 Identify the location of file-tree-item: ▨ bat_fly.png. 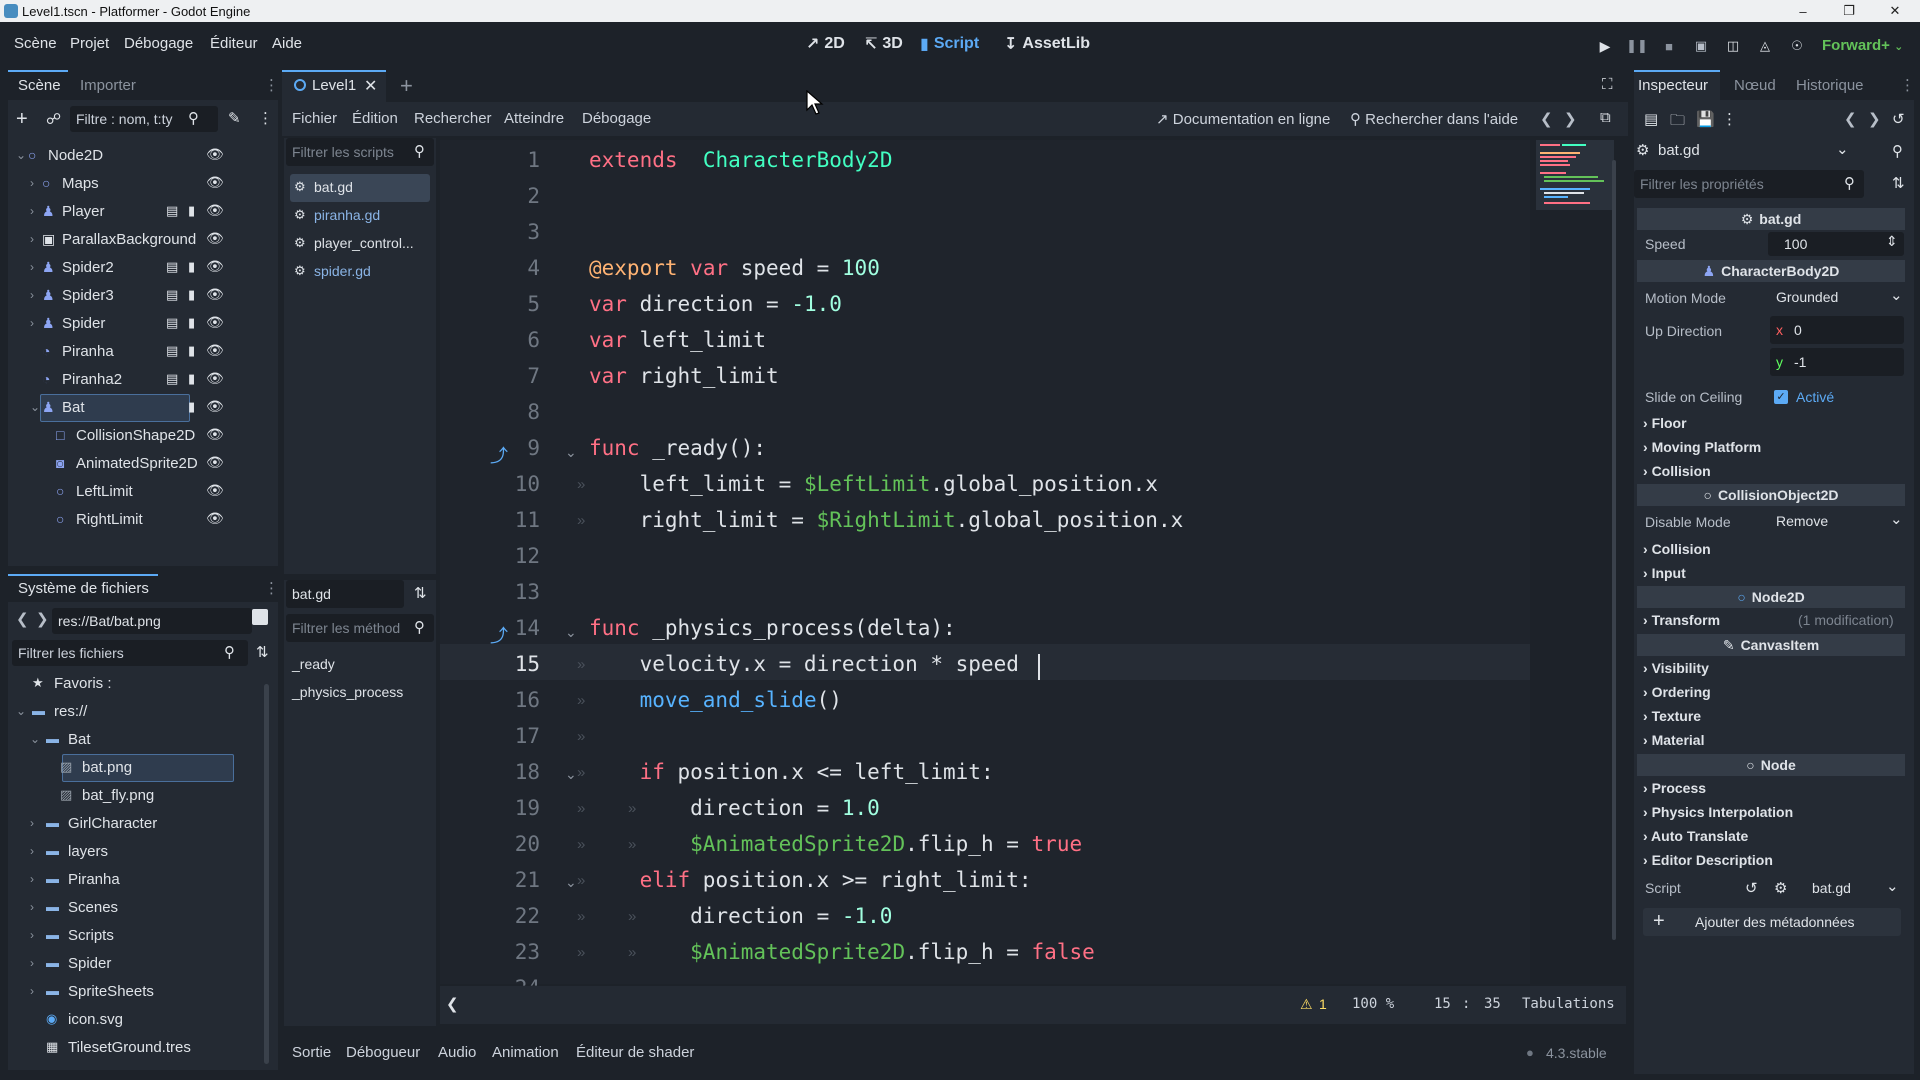
(139, 796).